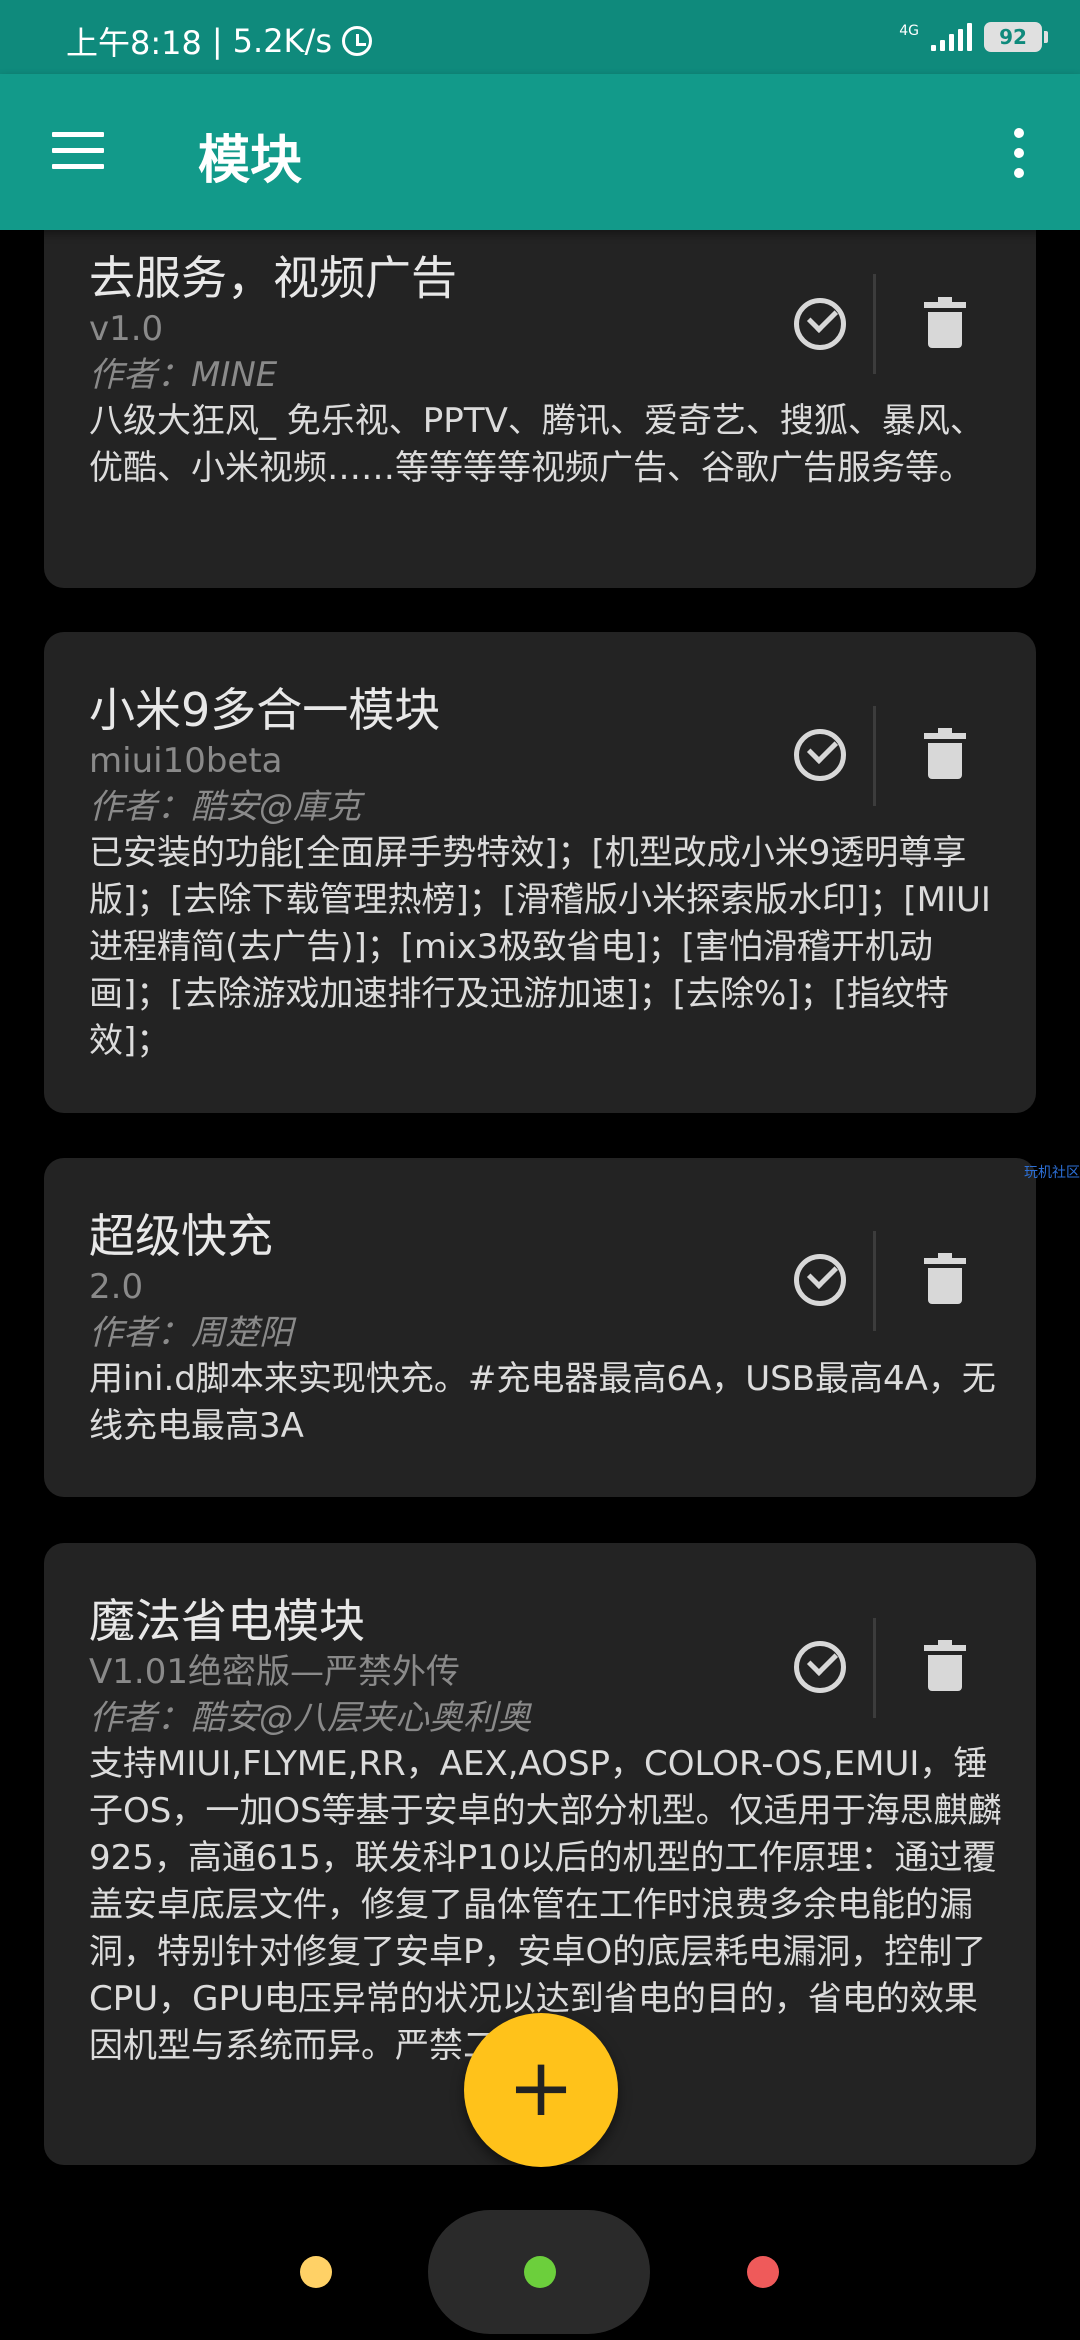  What do you see at coordinates (191, 1333) in the screenshot?
I see `module-author: 作者：周楚阳` at bounding box center [191, 1333].